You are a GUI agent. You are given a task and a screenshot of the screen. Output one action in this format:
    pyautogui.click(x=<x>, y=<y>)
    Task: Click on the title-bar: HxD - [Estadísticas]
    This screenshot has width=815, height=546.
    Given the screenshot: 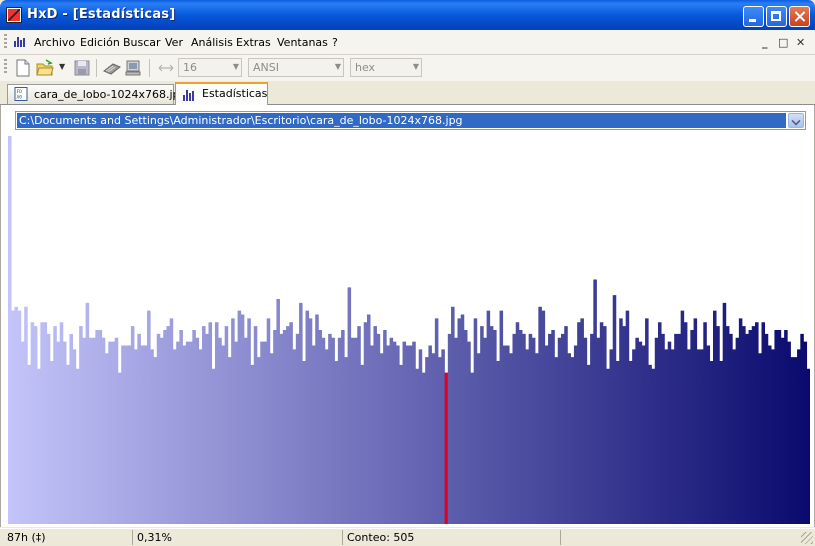 What is the action you would take?
    pyautogui.click(x=407, y=15)
    